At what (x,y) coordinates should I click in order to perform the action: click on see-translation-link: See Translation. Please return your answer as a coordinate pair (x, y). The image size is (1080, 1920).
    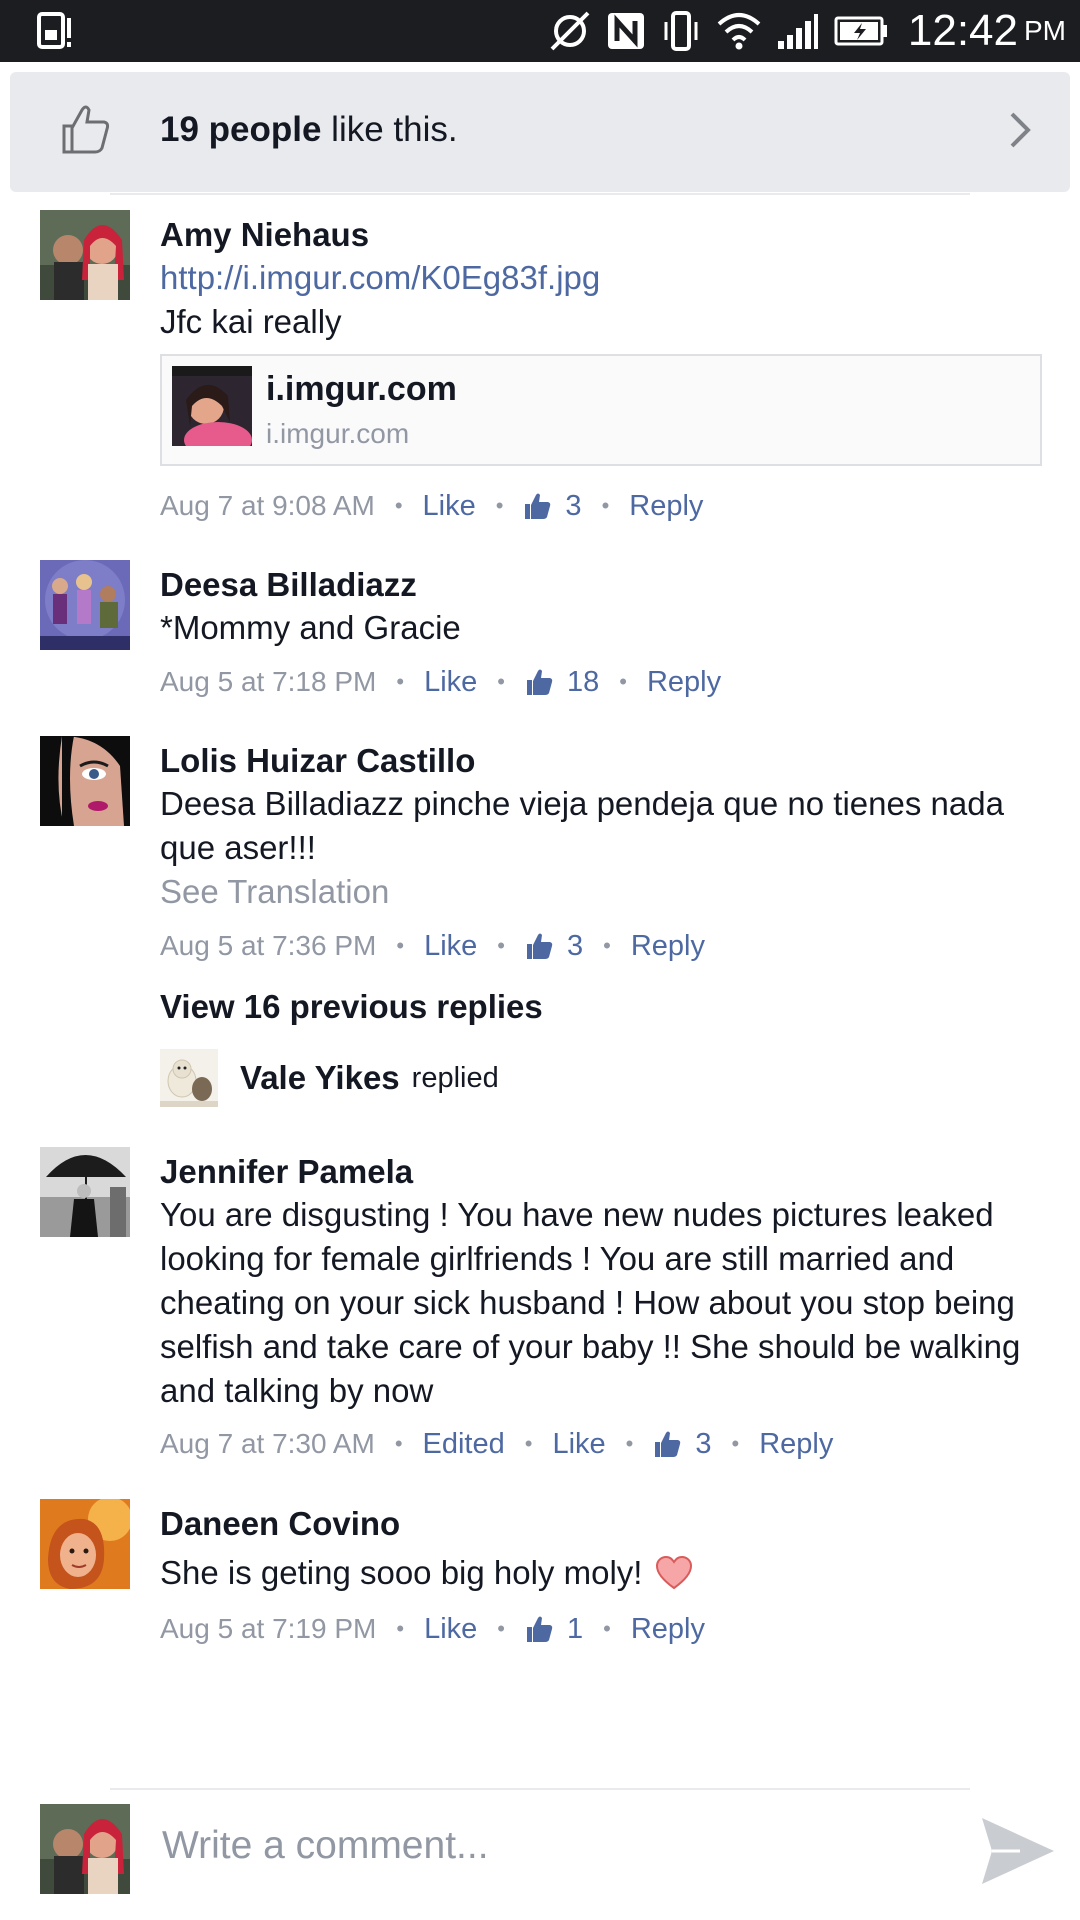
    Looking at the image, I should click on (600, 892).